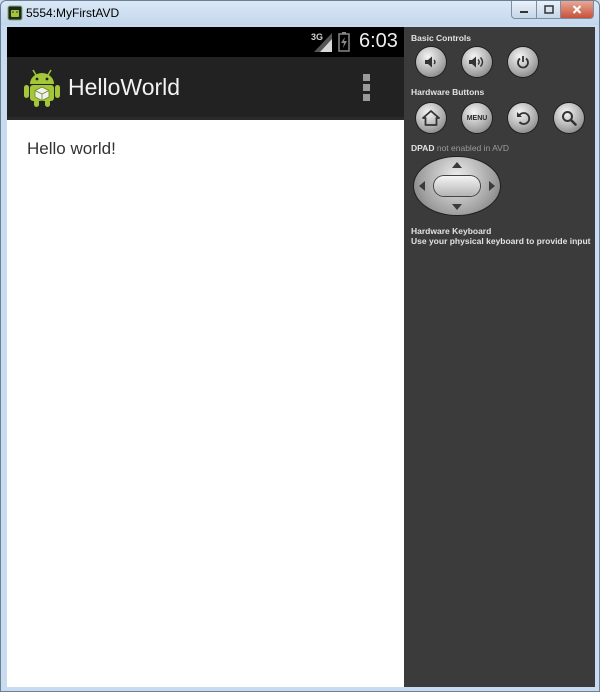 The width and height of the screenshot is (600, 692). I want to click on search-icon, so click(569, 118).